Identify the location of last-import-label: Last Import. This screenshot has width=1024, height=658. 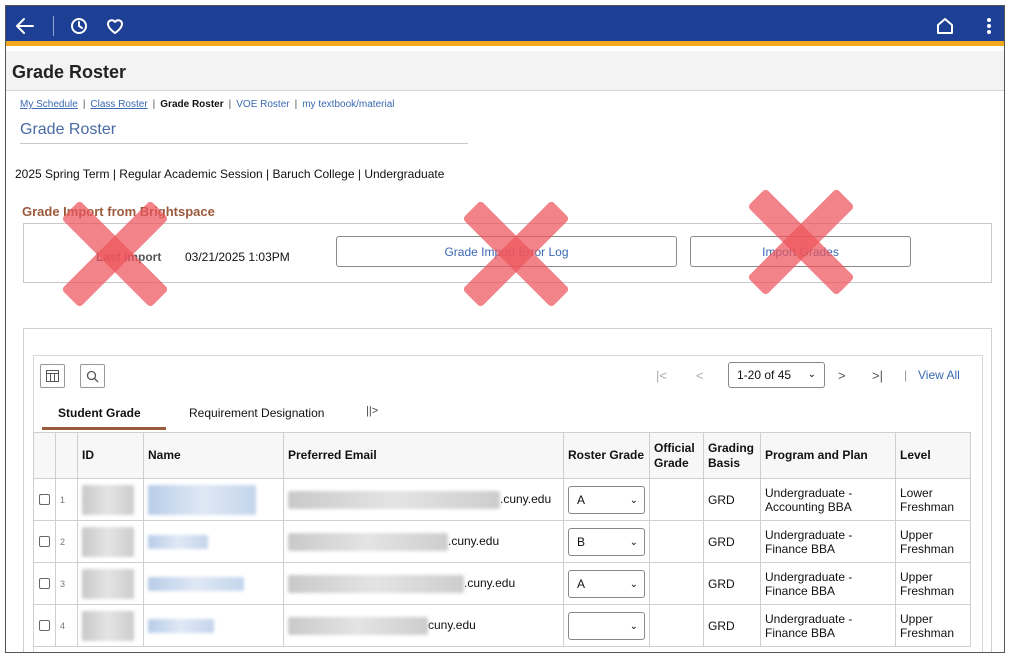
(129, 257).